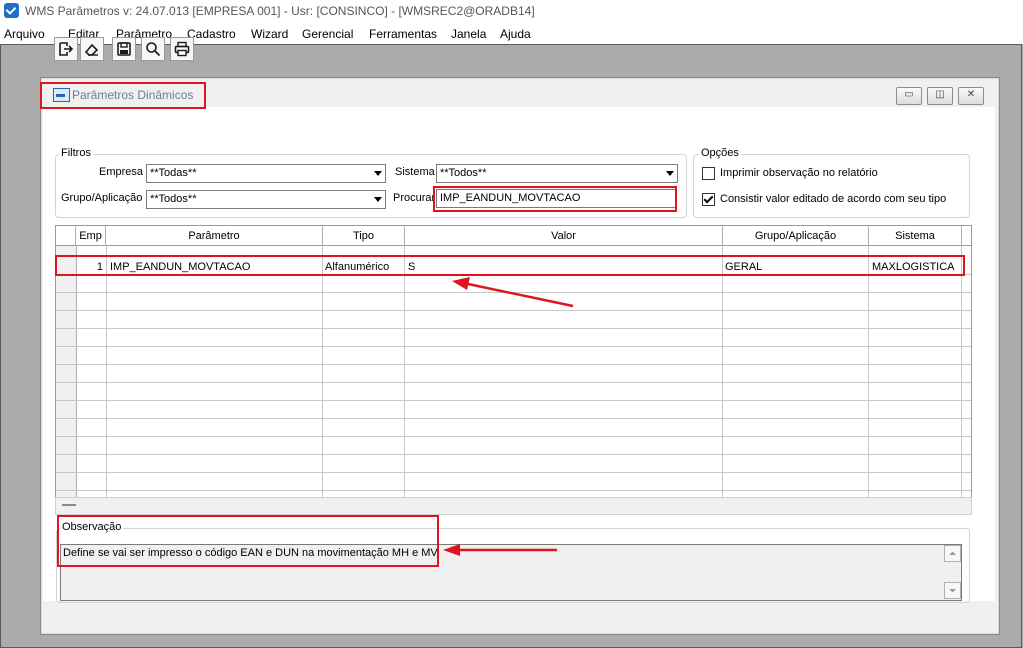  What do you see at coordinates (508, 416) in the screenshot?
I see `annotation-arrows` at bounding box center [508, 416].